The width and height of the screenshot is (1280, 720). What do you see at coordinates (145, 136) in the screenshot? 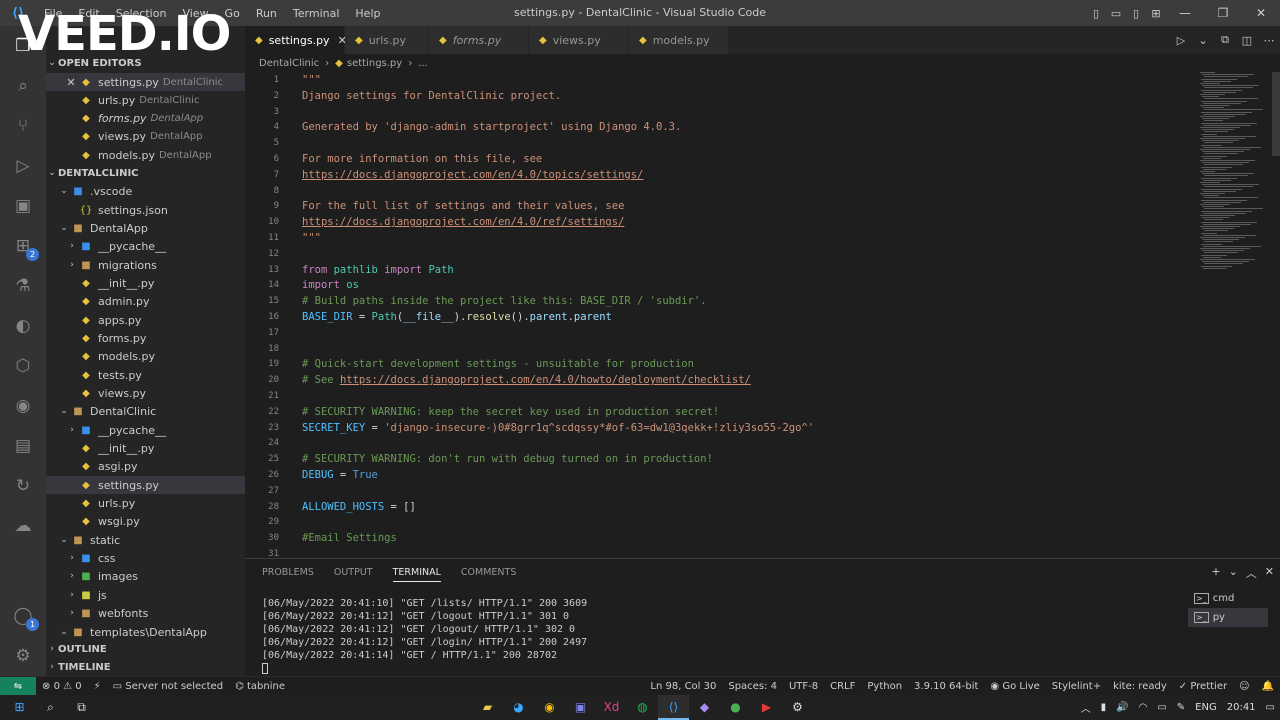
I see `open-editor-item: ◆ views.py DentalApp` at bounding box center [145, 136].